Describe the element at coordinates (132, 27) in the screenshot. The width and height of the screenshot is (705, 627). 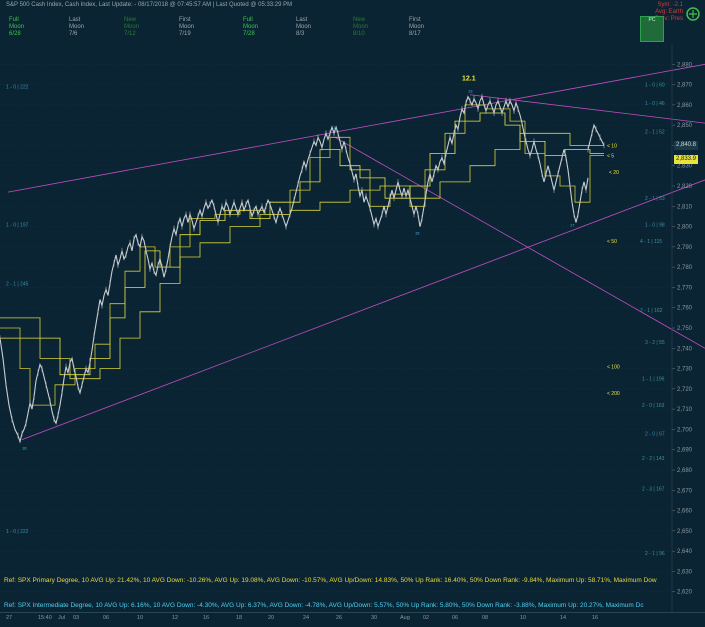
I see `moon-phase: New Moon 7/12` at that location.